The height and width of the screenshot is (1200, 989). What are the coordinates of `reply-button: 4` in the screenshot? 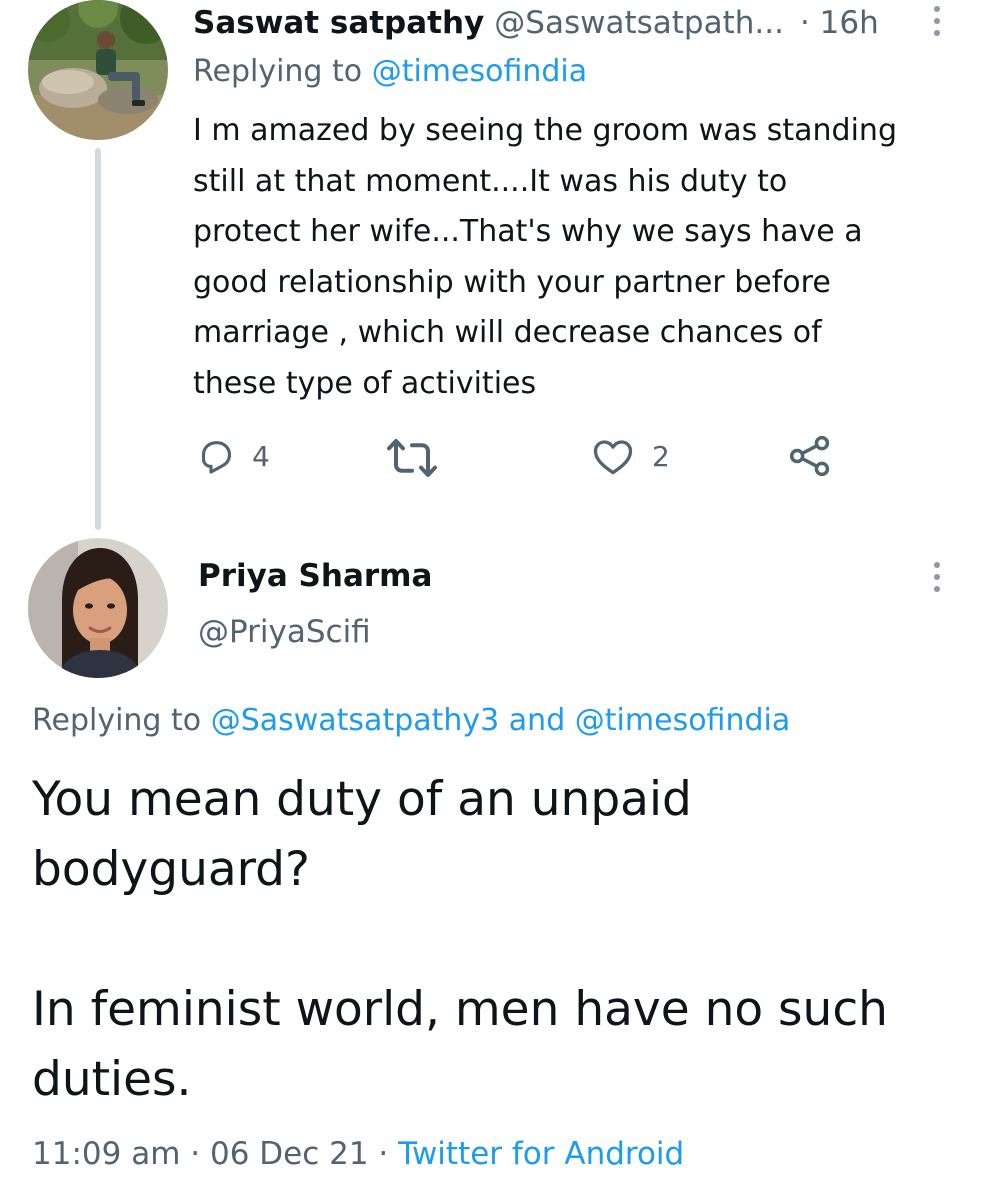 It's located at (233, 456).